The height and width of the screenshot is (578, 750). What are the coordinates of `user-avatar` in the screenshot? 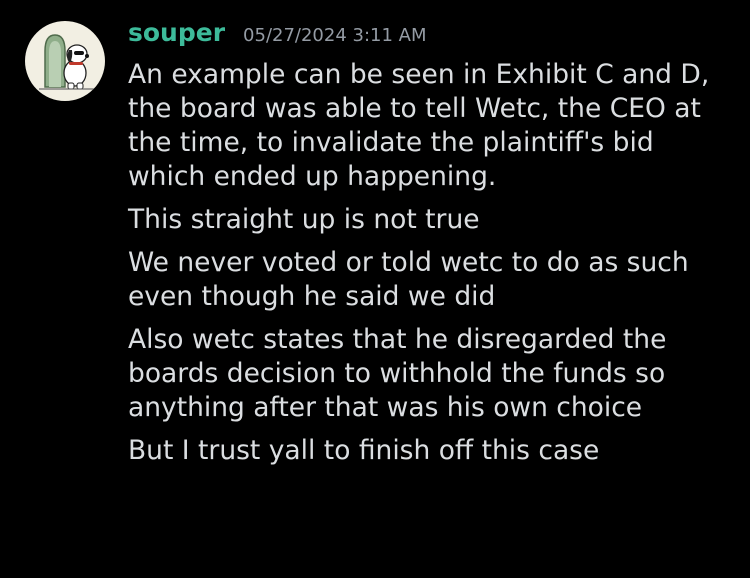 It's located at (65, 61).